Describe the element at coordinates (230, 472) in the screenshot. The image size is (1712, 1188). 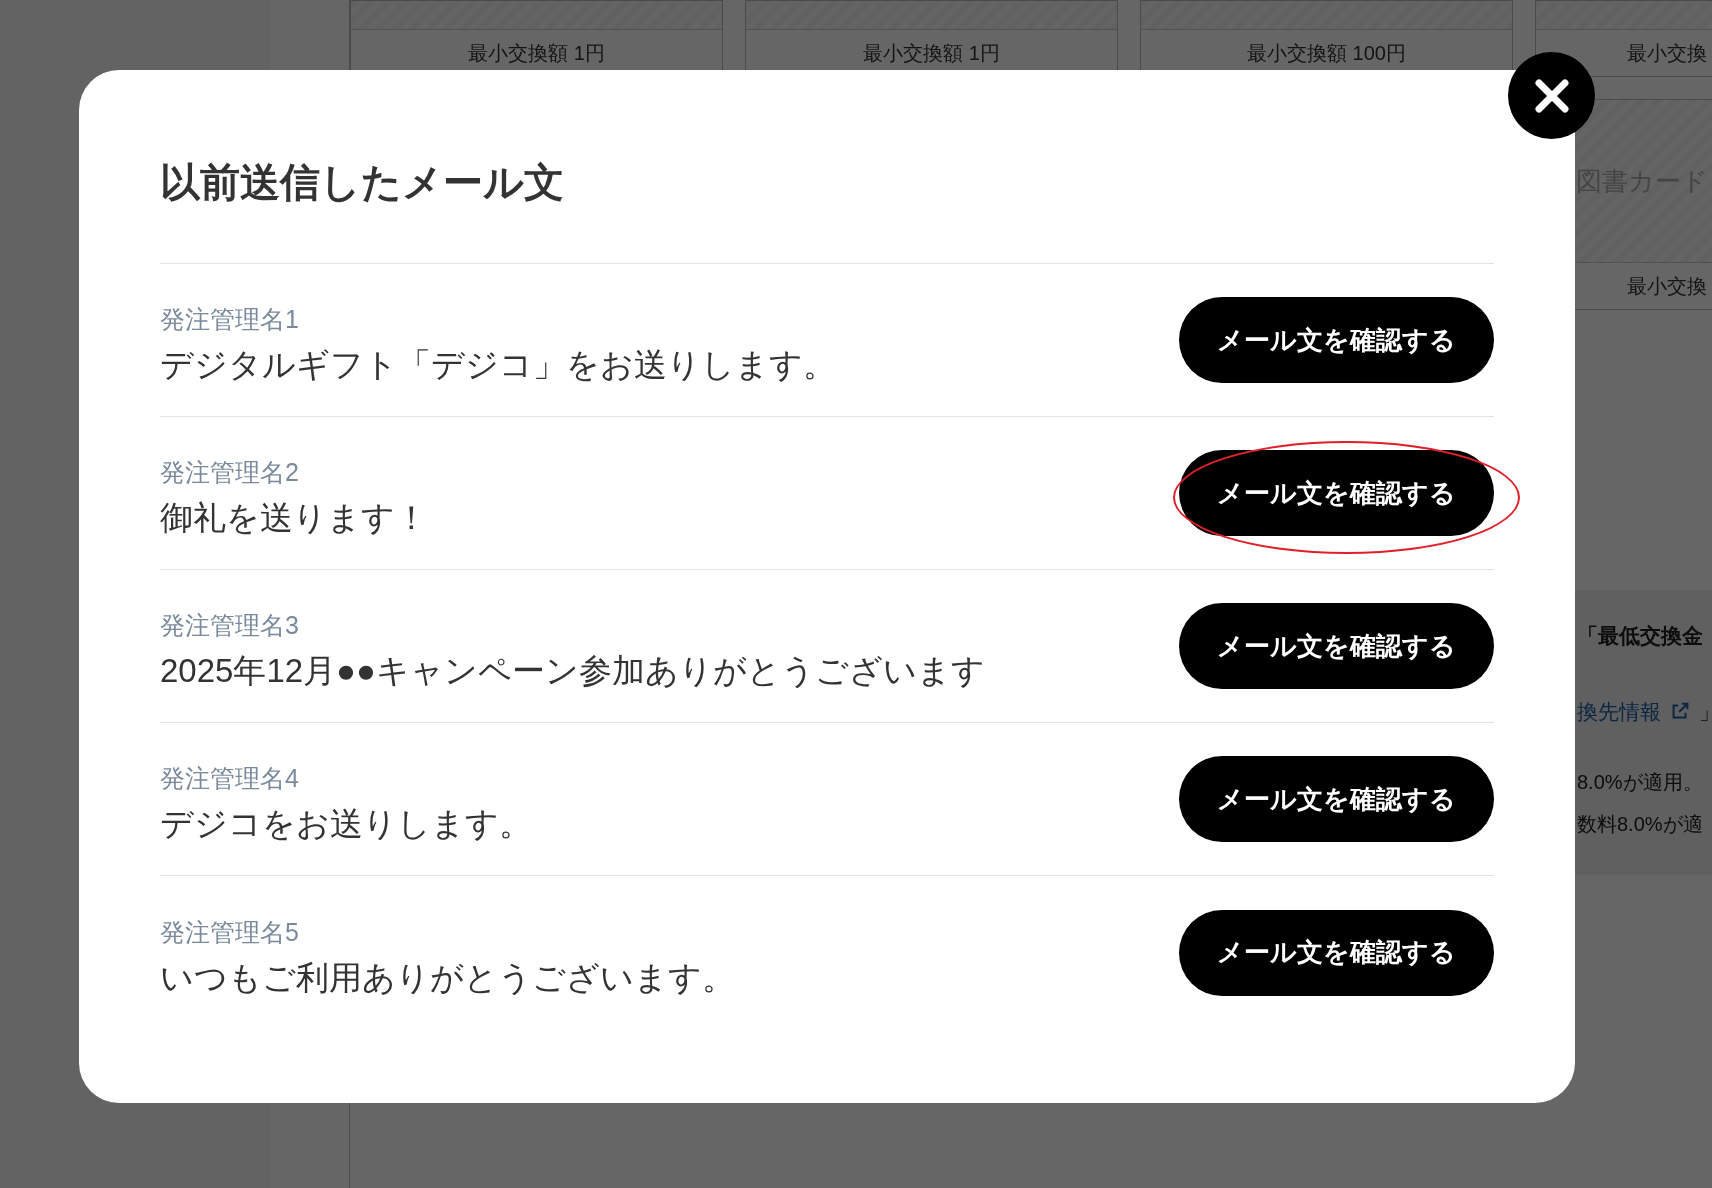
I see `order-name: 発注管理名2` at that location.